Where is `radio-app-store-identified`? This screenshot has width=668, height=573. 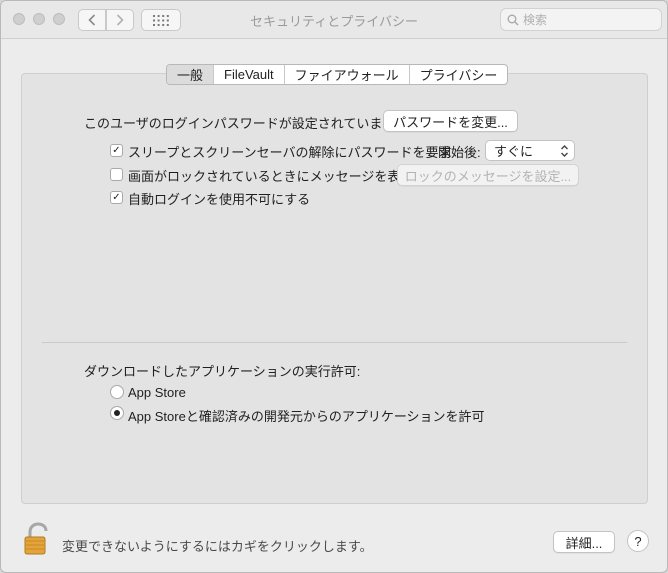 radio-app-store-identified is located at coordinates (117, 413).